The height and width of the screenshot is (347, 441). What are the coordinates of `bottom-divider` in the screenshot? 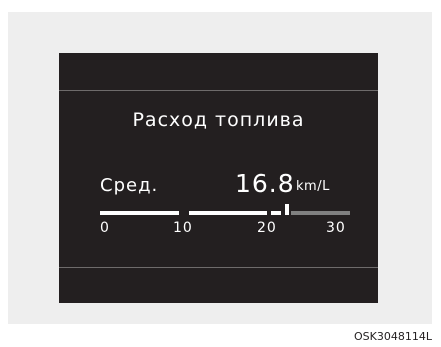 It's located at (218, 267).